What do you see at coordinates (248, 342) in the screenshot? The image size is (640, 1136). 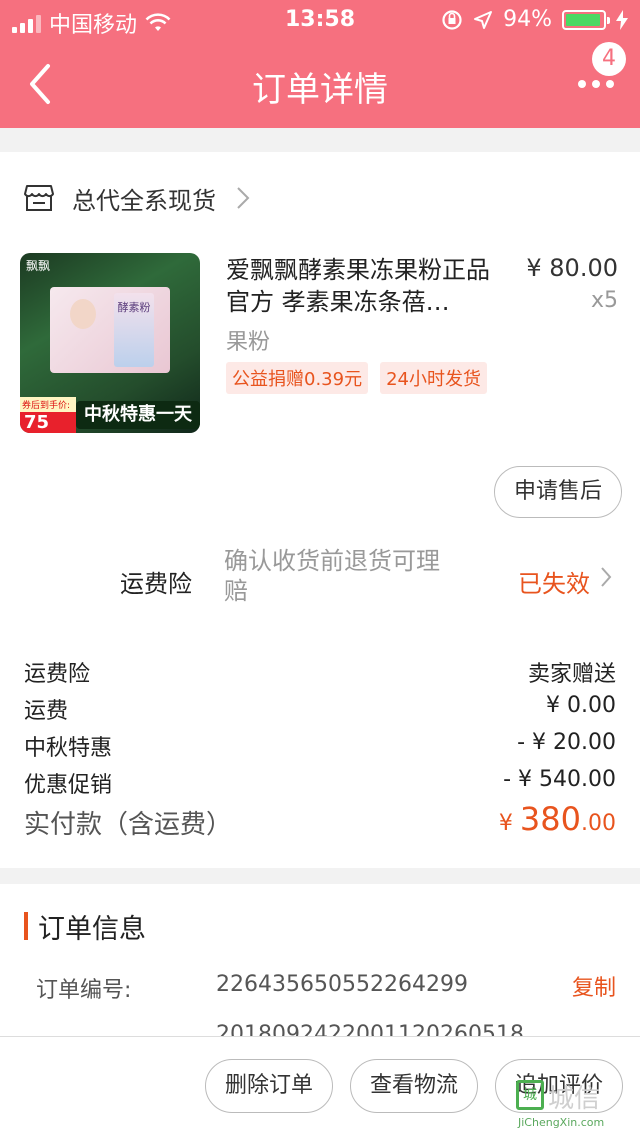 I see `product-spec: 果粉` at bounding box center [248, 342].